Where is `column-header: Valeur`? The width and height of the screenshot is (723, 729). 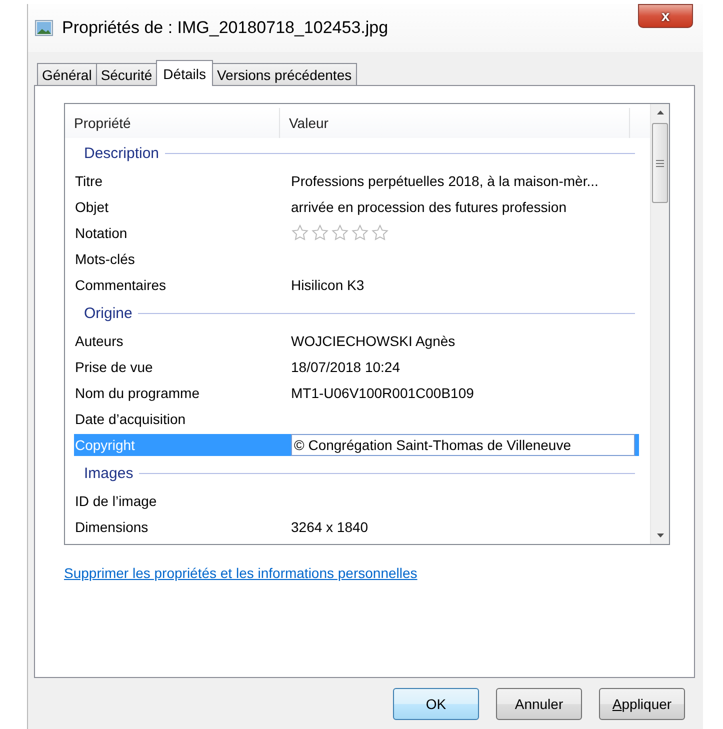 column-header: Valeur is located at coordinates (455, 123).